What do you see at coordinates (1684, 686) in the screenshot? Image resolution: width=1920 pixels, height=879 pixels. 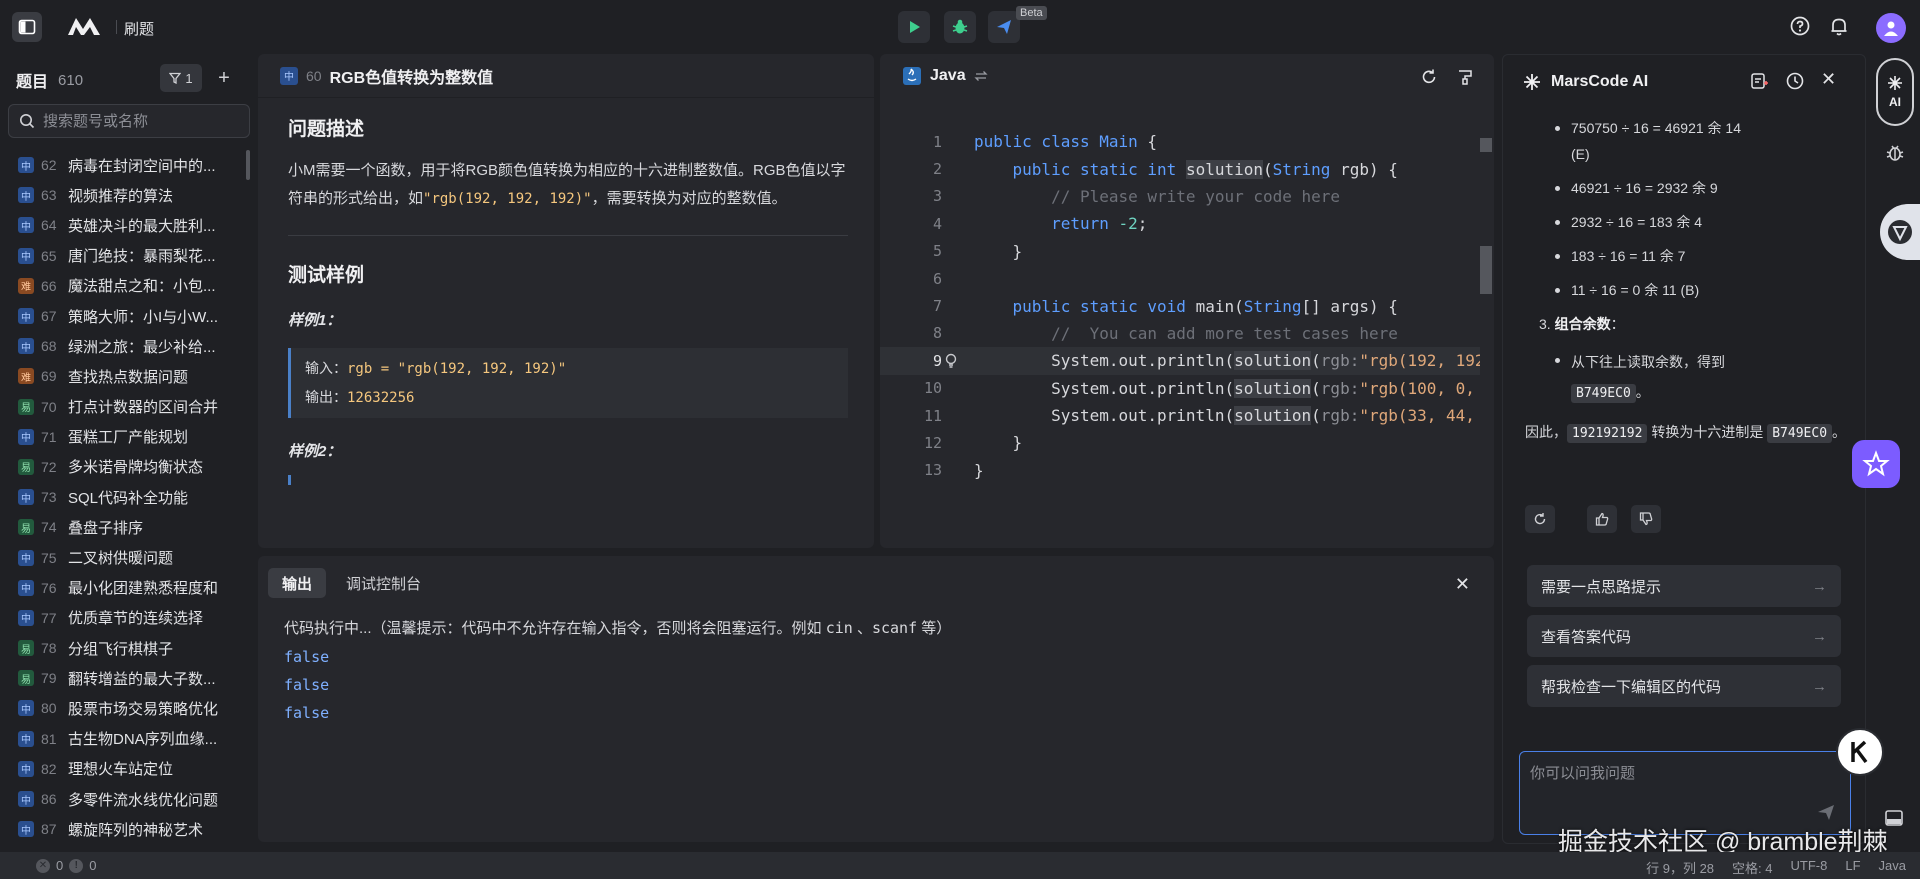 I see `suggestion-check-code-button: 帮我检查一下编辑区的代码 →` at bounding box center [1684, 686].